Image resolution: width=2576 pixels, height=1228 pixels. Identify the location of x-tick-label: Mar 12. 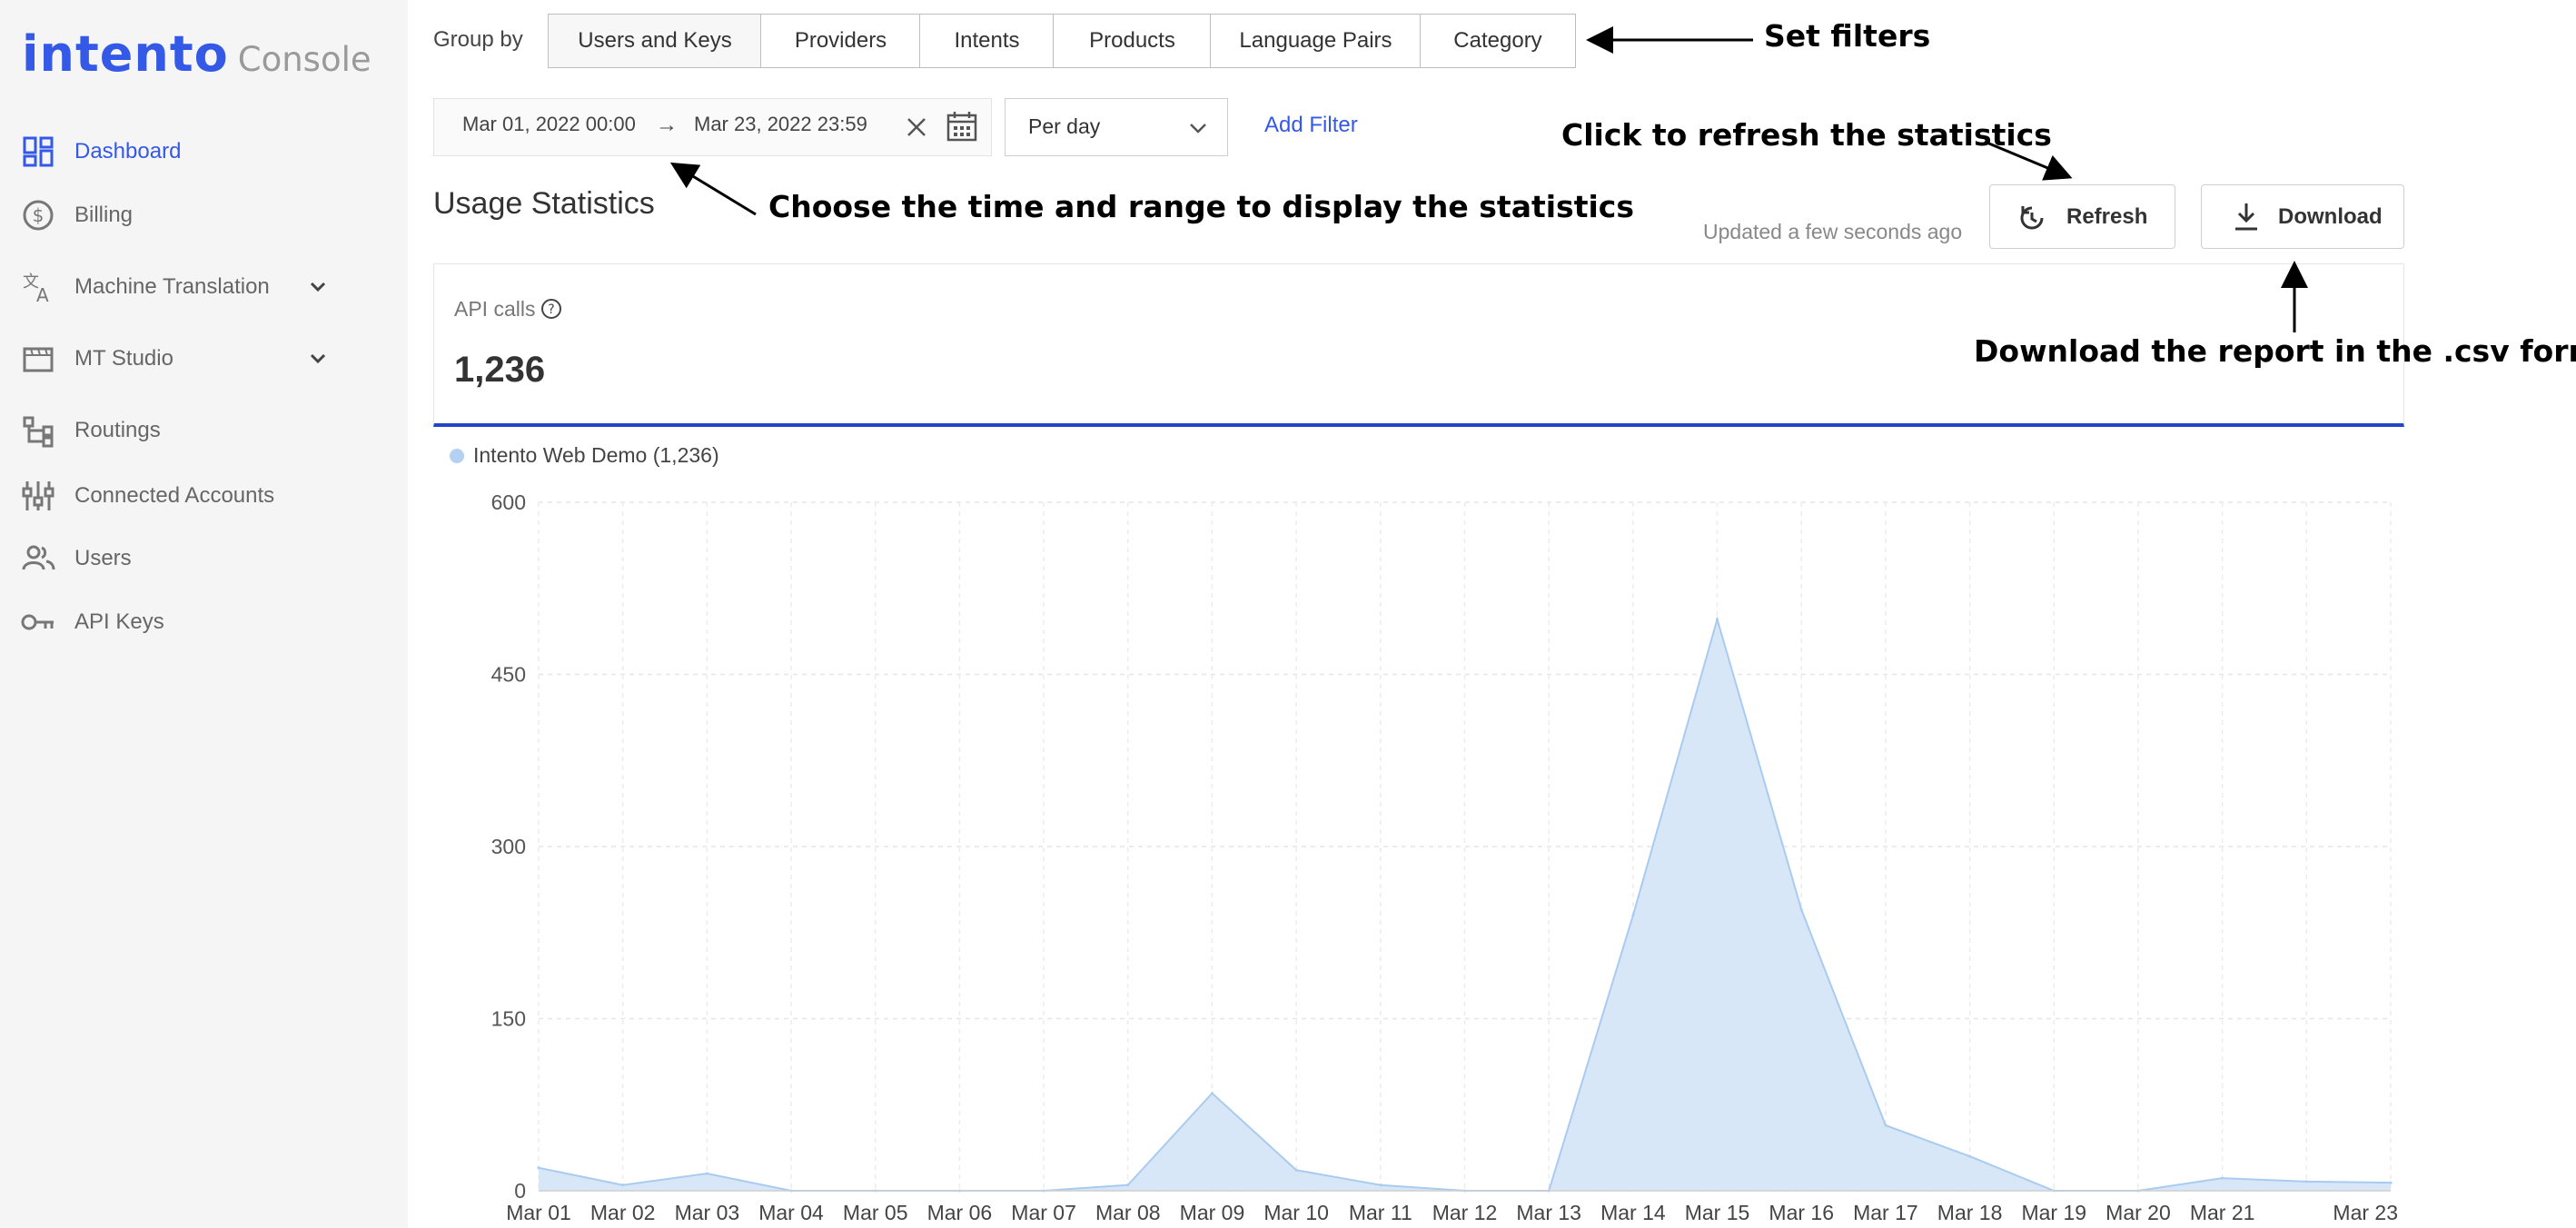
(1465, 1212).